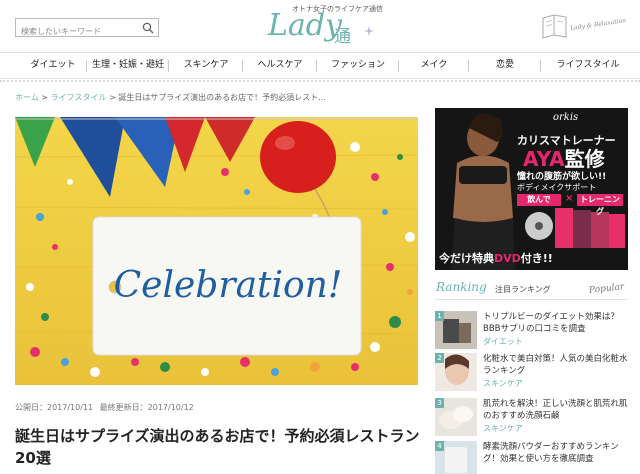  Describe the element at coordinates (555, 365) in the screenshot. I see `ranking-item-title: 化粧水で美白対策！人気の美白化粧水ランキング` at that location.